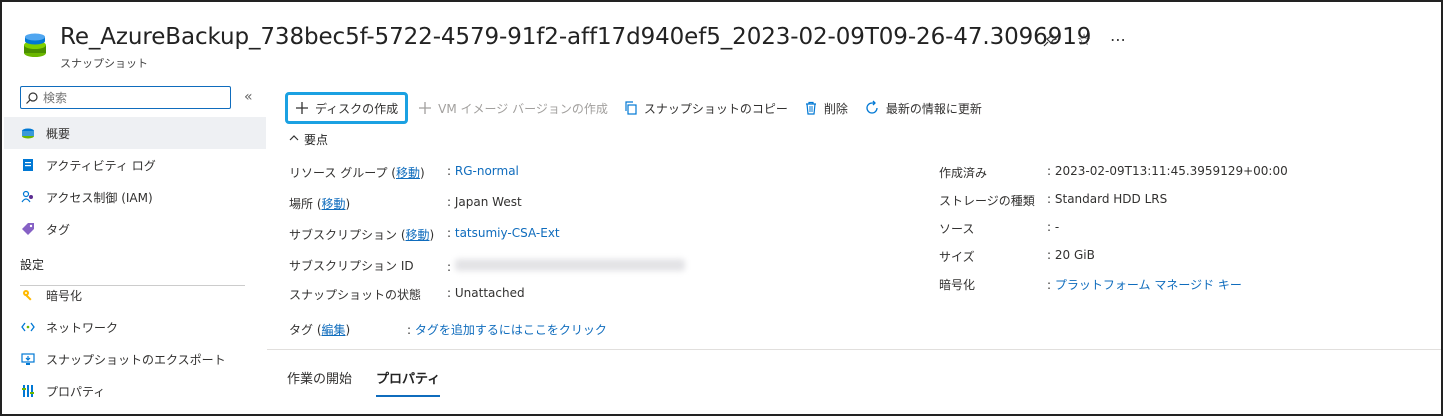 This screenshot has width=1443, height=416. I want to click on source-label: ソース, so click(957, 229).